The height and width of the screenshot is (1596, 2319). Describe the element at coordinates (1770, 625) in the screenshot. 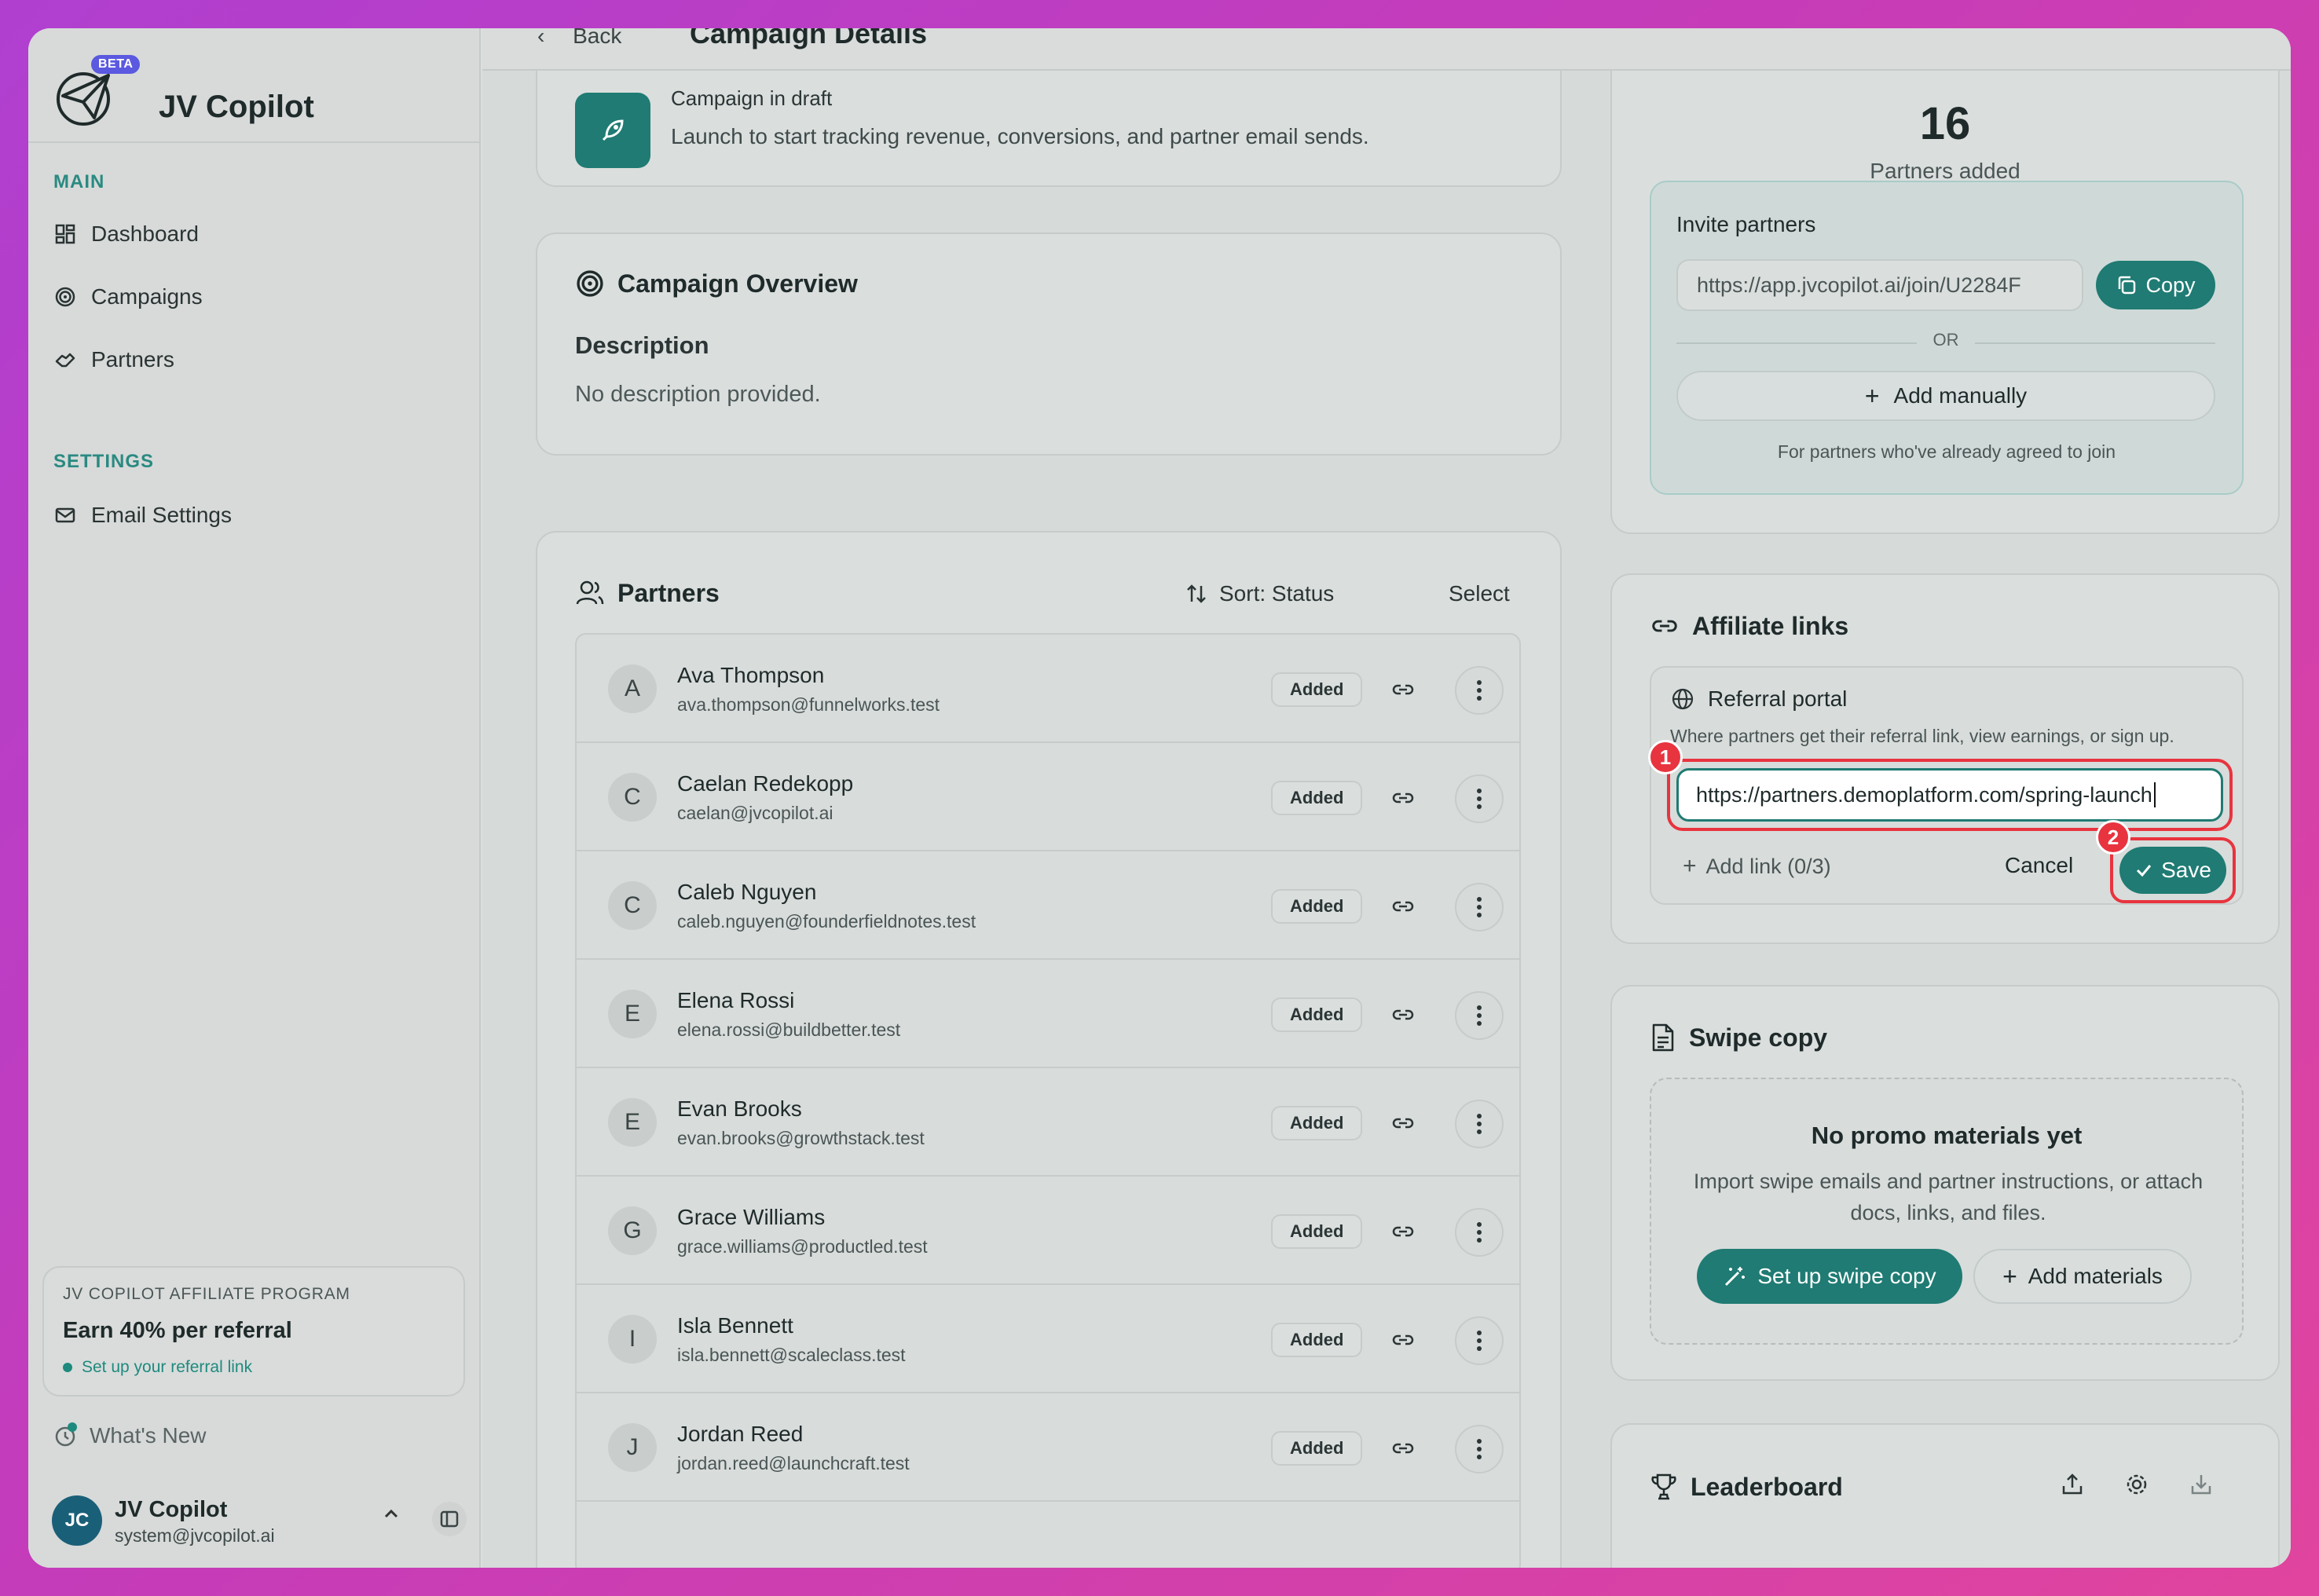

I see `affiliate-title: Affiliate links` at that location.